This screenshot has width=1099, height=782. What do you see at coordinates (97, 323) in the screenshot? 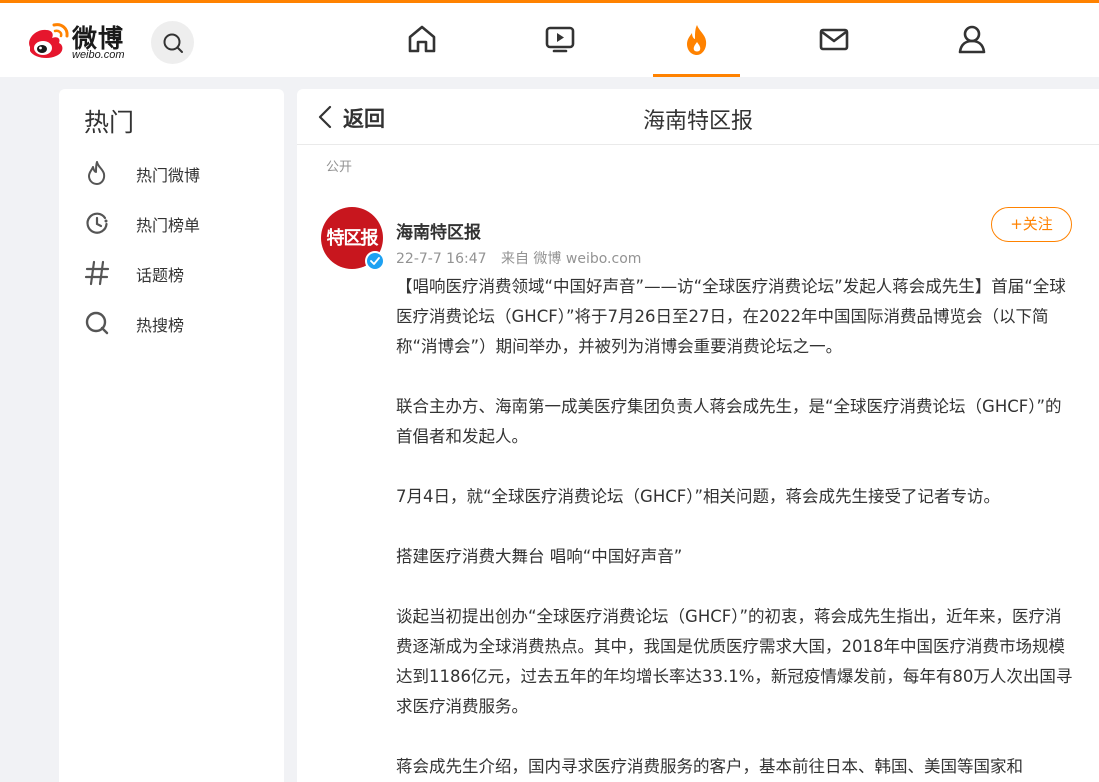
I see `search-ring-icon` at bounding box center [97, 323].